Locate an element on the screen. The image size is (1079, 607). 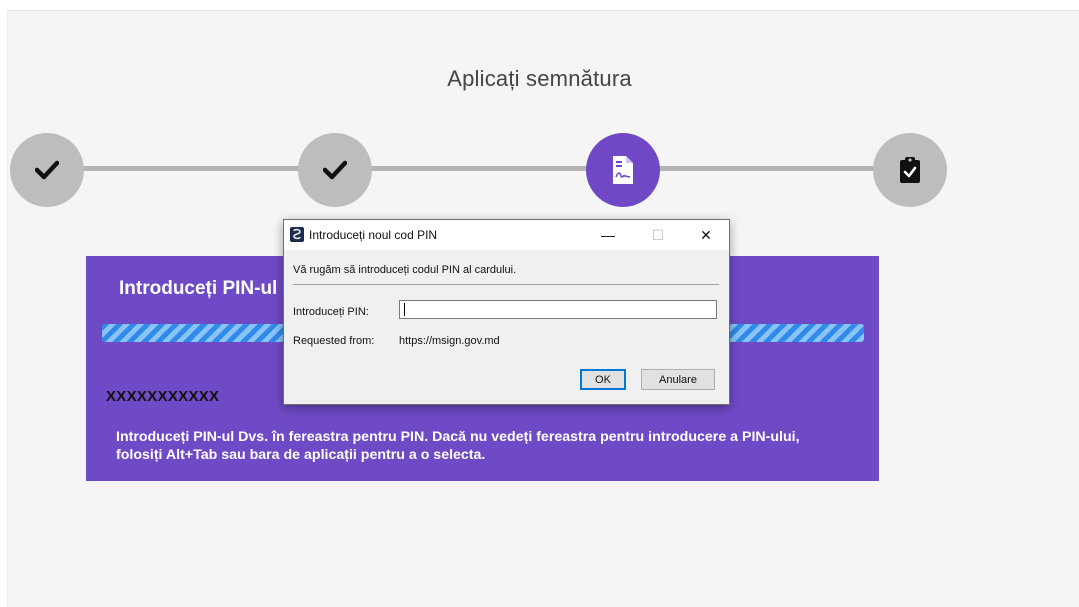
cancel-button: Anulare is located at coordinates (678, 379).